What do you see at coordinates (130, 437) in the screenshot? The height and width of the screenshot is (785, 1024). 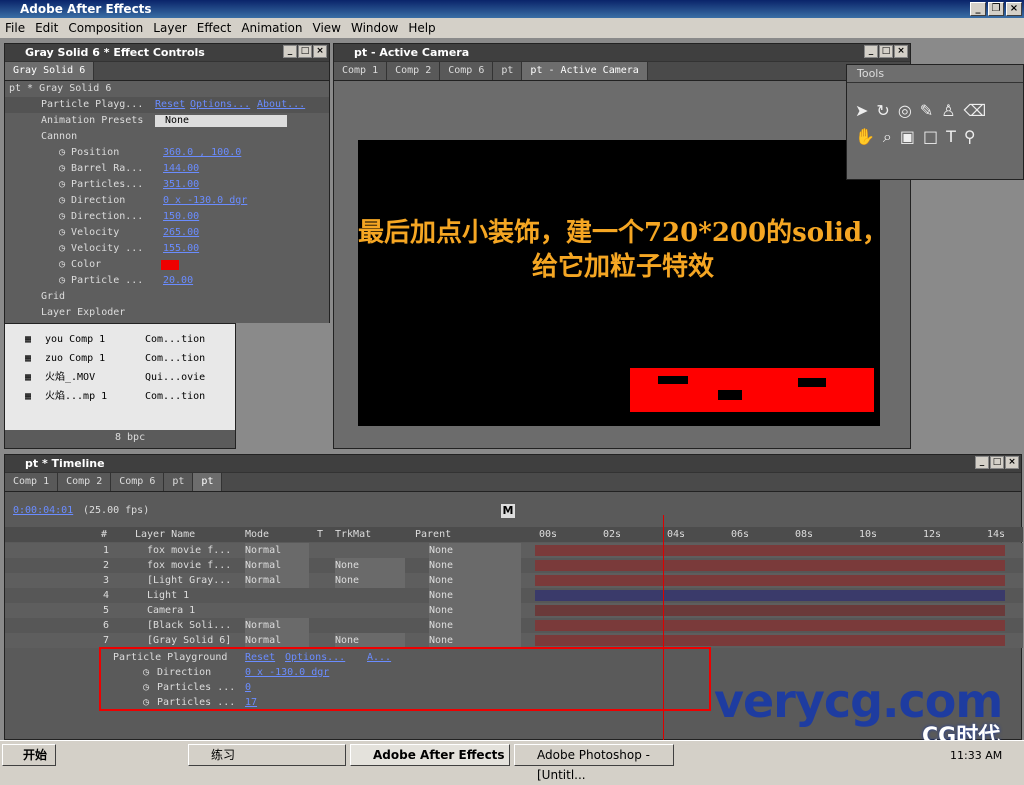 I see `bpc-label: 8 bpc` at bounding box center [130, 437].